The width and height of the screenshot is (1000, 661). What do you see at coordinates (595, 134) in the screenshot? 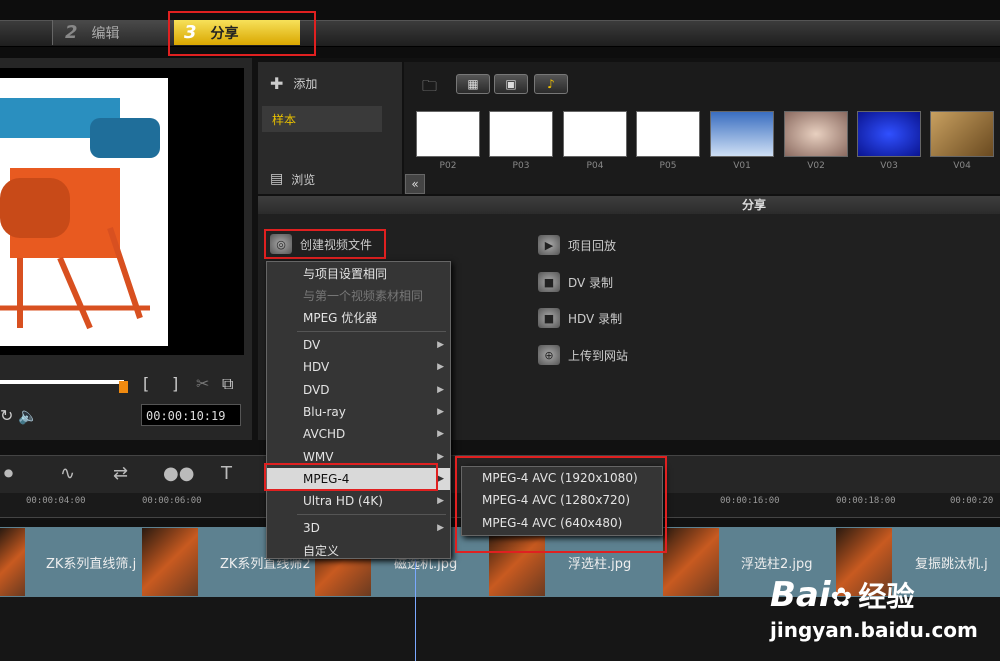
I see `thumbnail-p04` at bounding box center [595, 134].